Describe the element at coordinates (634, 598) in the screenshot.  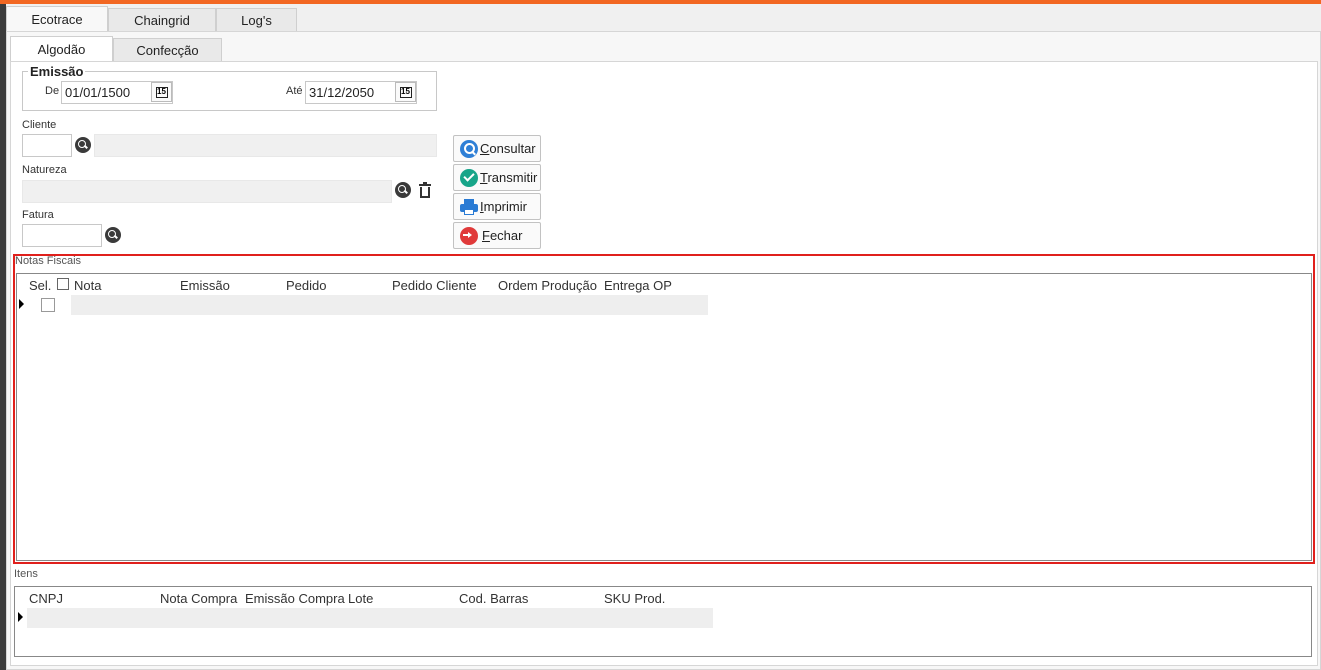
I see `col-sku-prod: SKU Prod.` at that location.